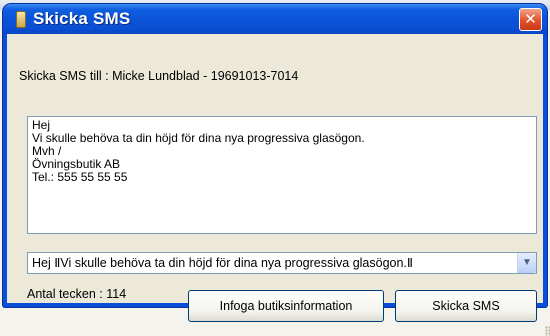 The image size is (550, 336). I want to click on close-button: ✕, so click(530, 19).